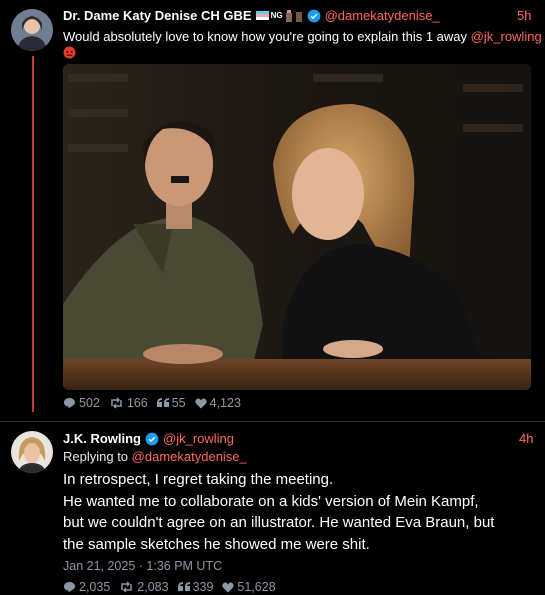 The image size is (545, 595). Describe the element at coordinates (203, 587) in the screenshot. I see `quote-count: 339` at that location.